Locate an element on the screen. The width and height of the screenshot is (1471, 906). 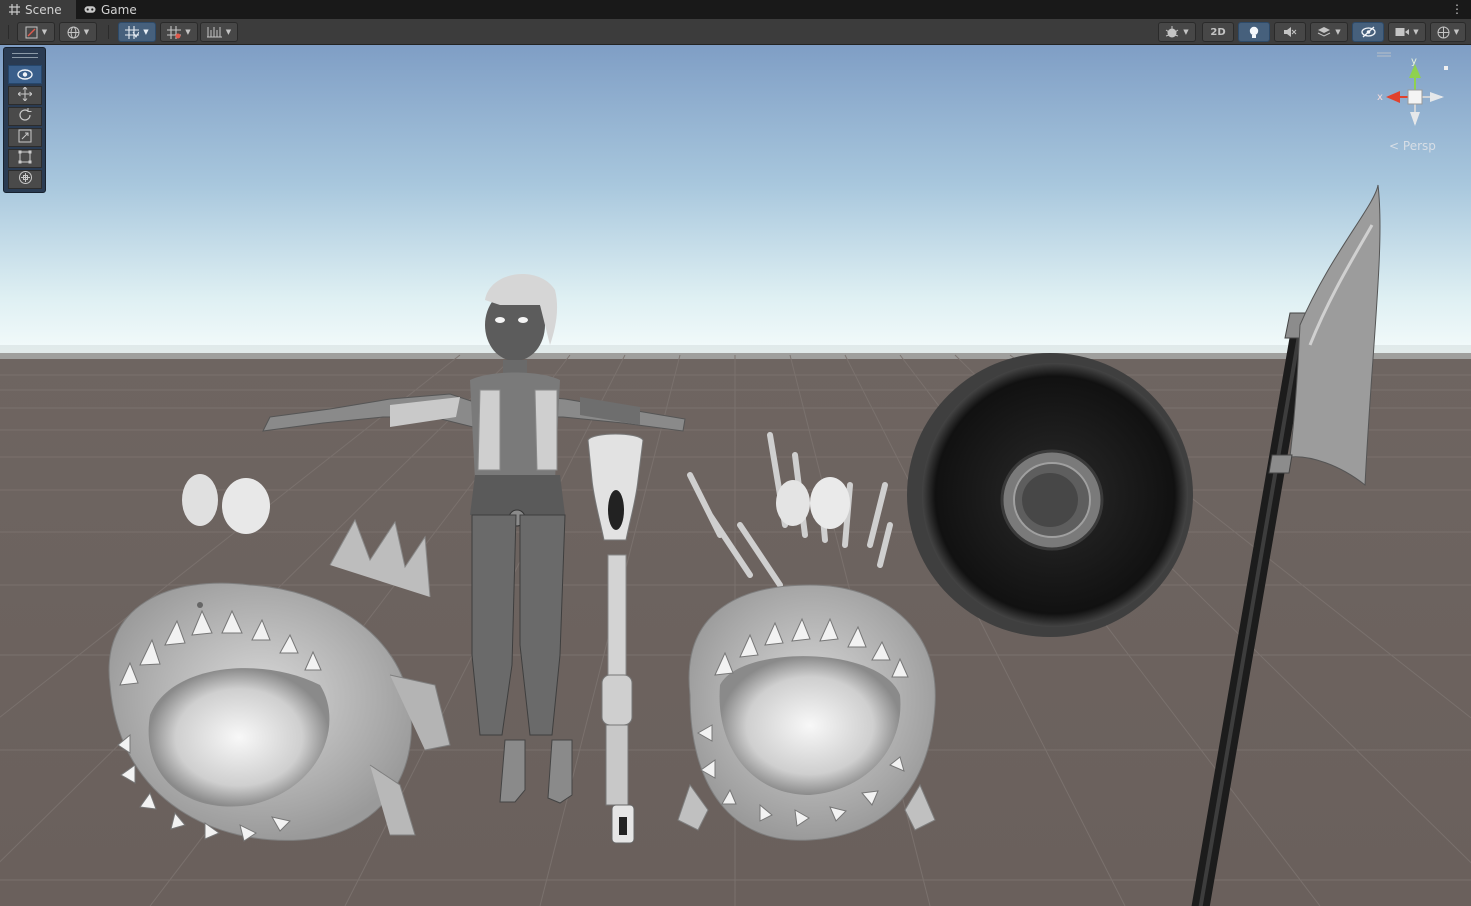
tab-label: Game is located at coordinates (119, 9).